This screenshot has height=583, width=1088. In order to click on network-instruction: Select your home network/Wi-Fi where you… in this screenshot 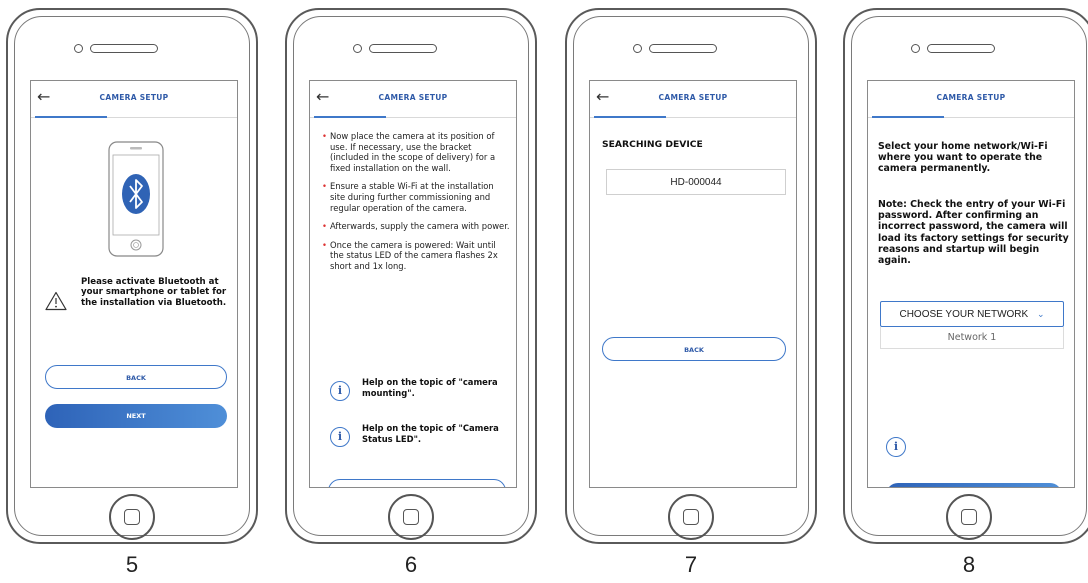, I will do `click(963, 158)`.